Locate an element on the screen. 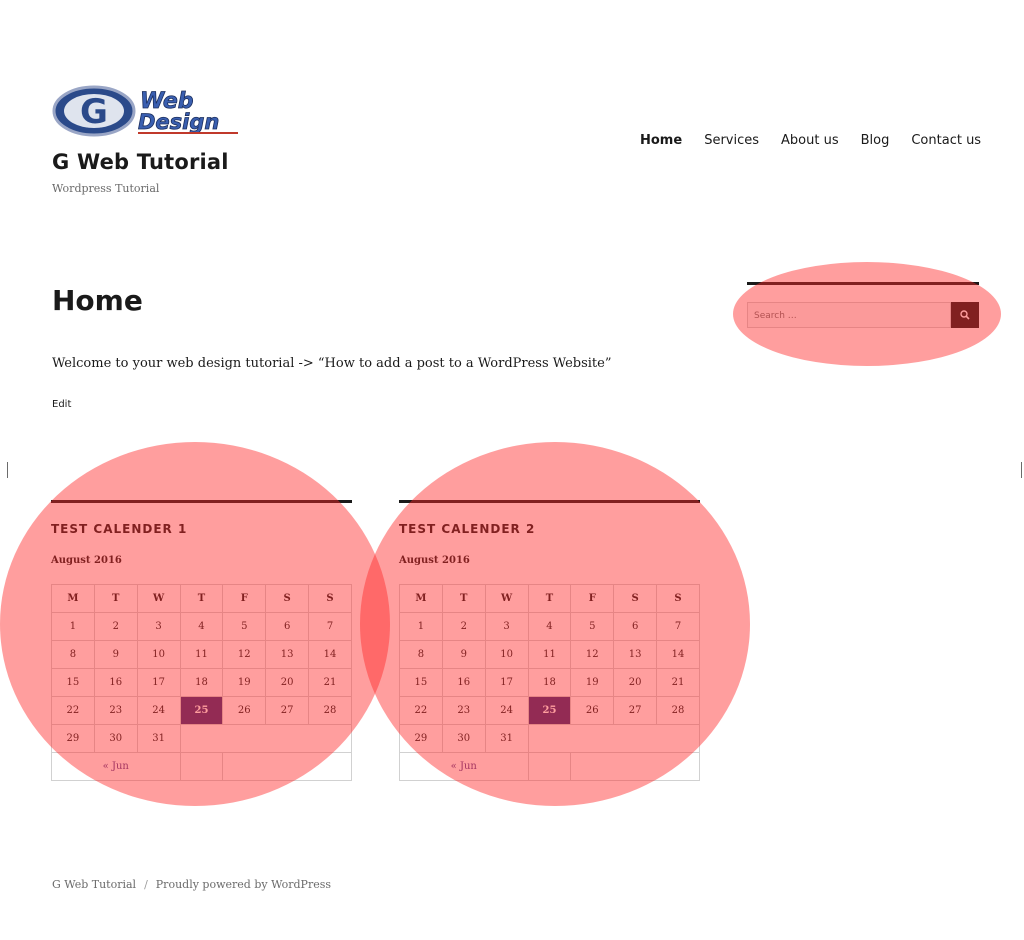  calendar-day: 6 is located at coordinates (287, 626).